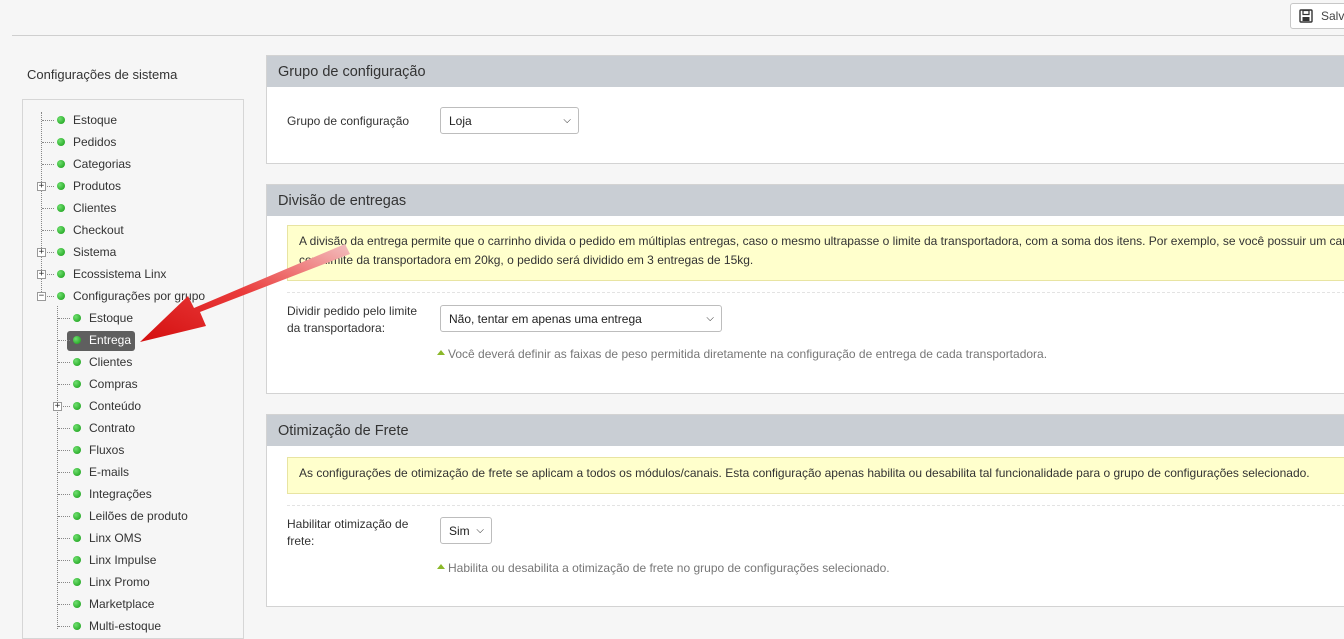 This screenshot has height=639, width=1344. I want to click on sidebar-subitem-integracoes: Integrações, so click(112, 494).